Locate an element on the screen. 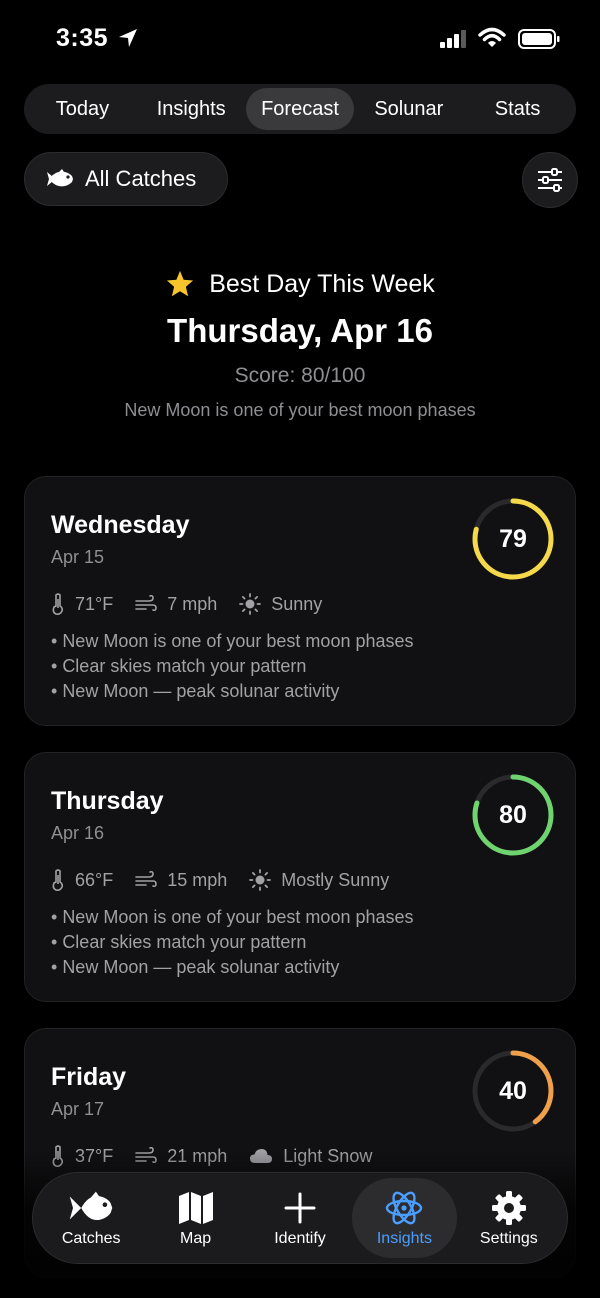 The height and width of the screenshot is (1298, 600). nav-settings: Settings is located at coordinates (509, 1218).